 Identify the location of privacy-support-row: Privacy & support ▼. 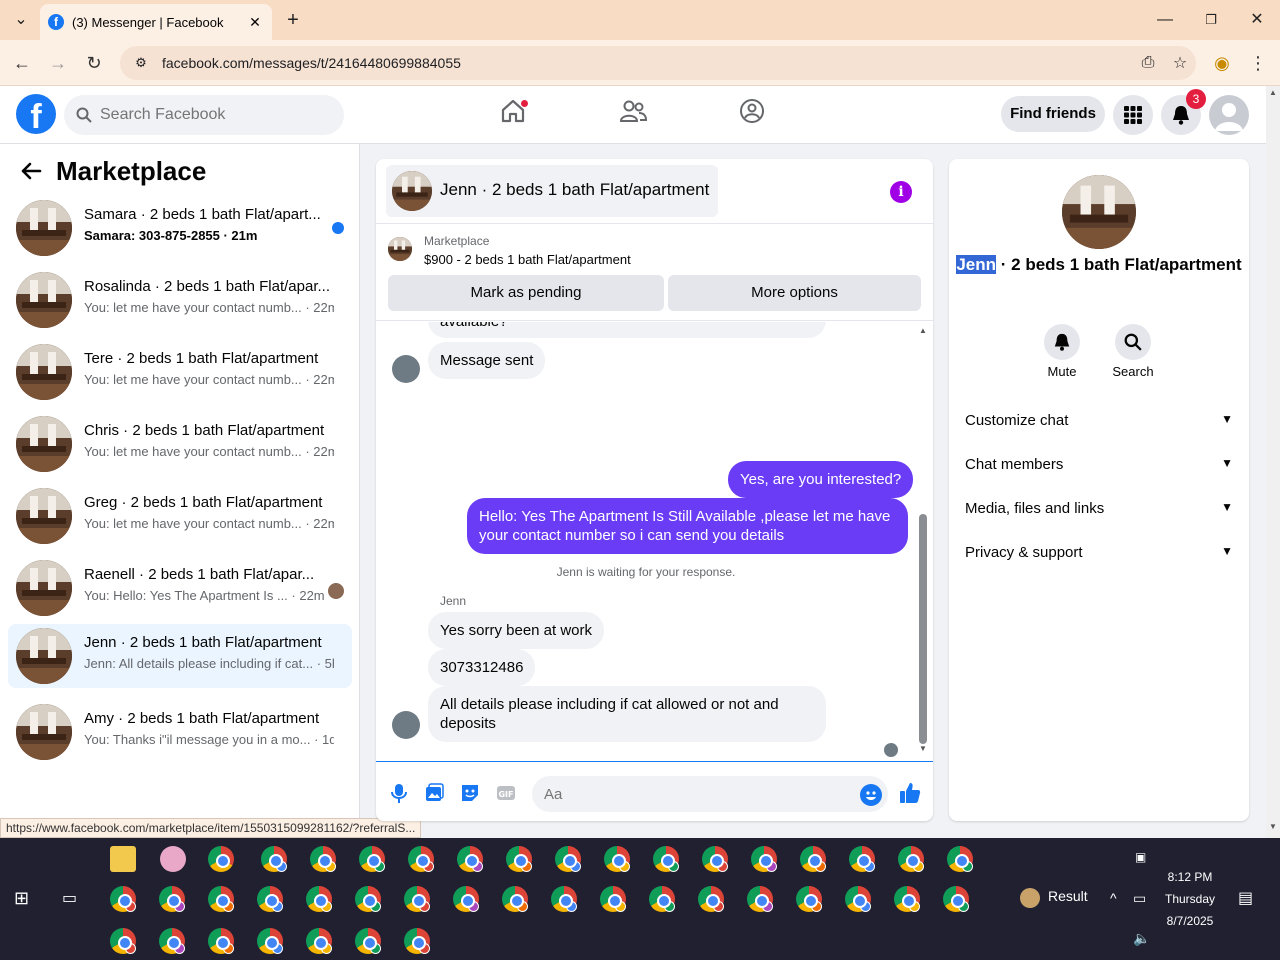
(1099, 556).